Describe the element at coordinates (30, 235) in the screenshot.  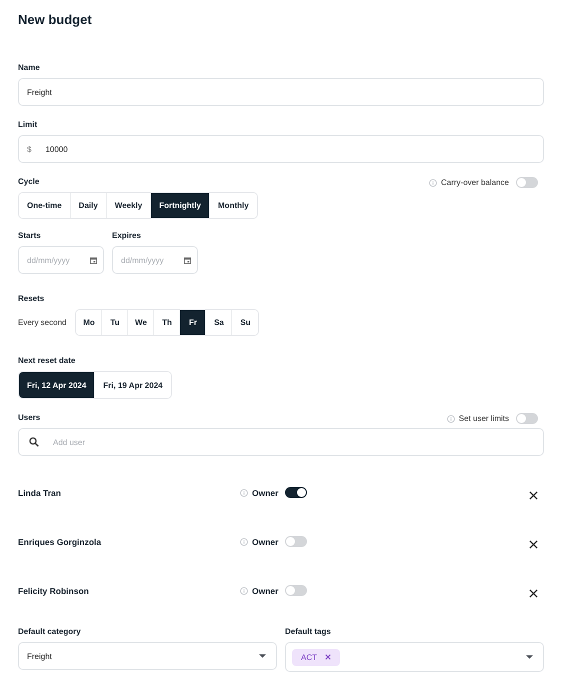
I see `field-label: Starts` at that location.